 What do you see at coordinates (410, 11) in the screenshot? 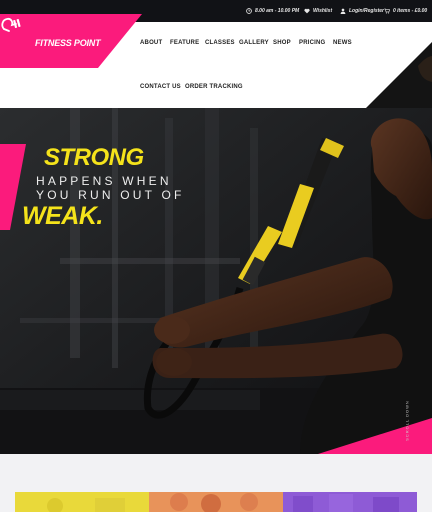
I see `cart-text: 0 items - £0.00` at bounding box center [410, 11].